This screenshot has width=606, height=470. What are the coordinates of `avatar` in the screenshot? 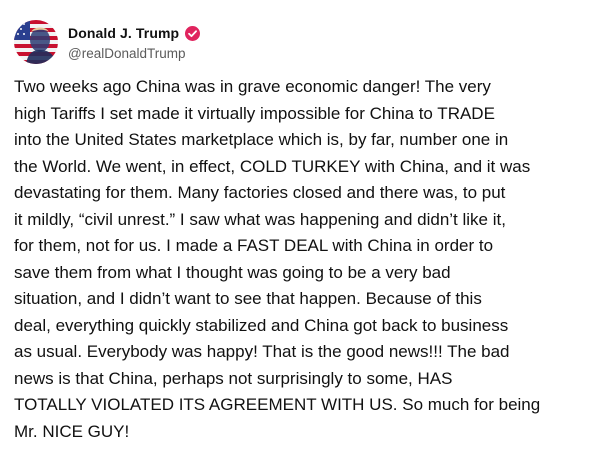 It's located at (36, 42).